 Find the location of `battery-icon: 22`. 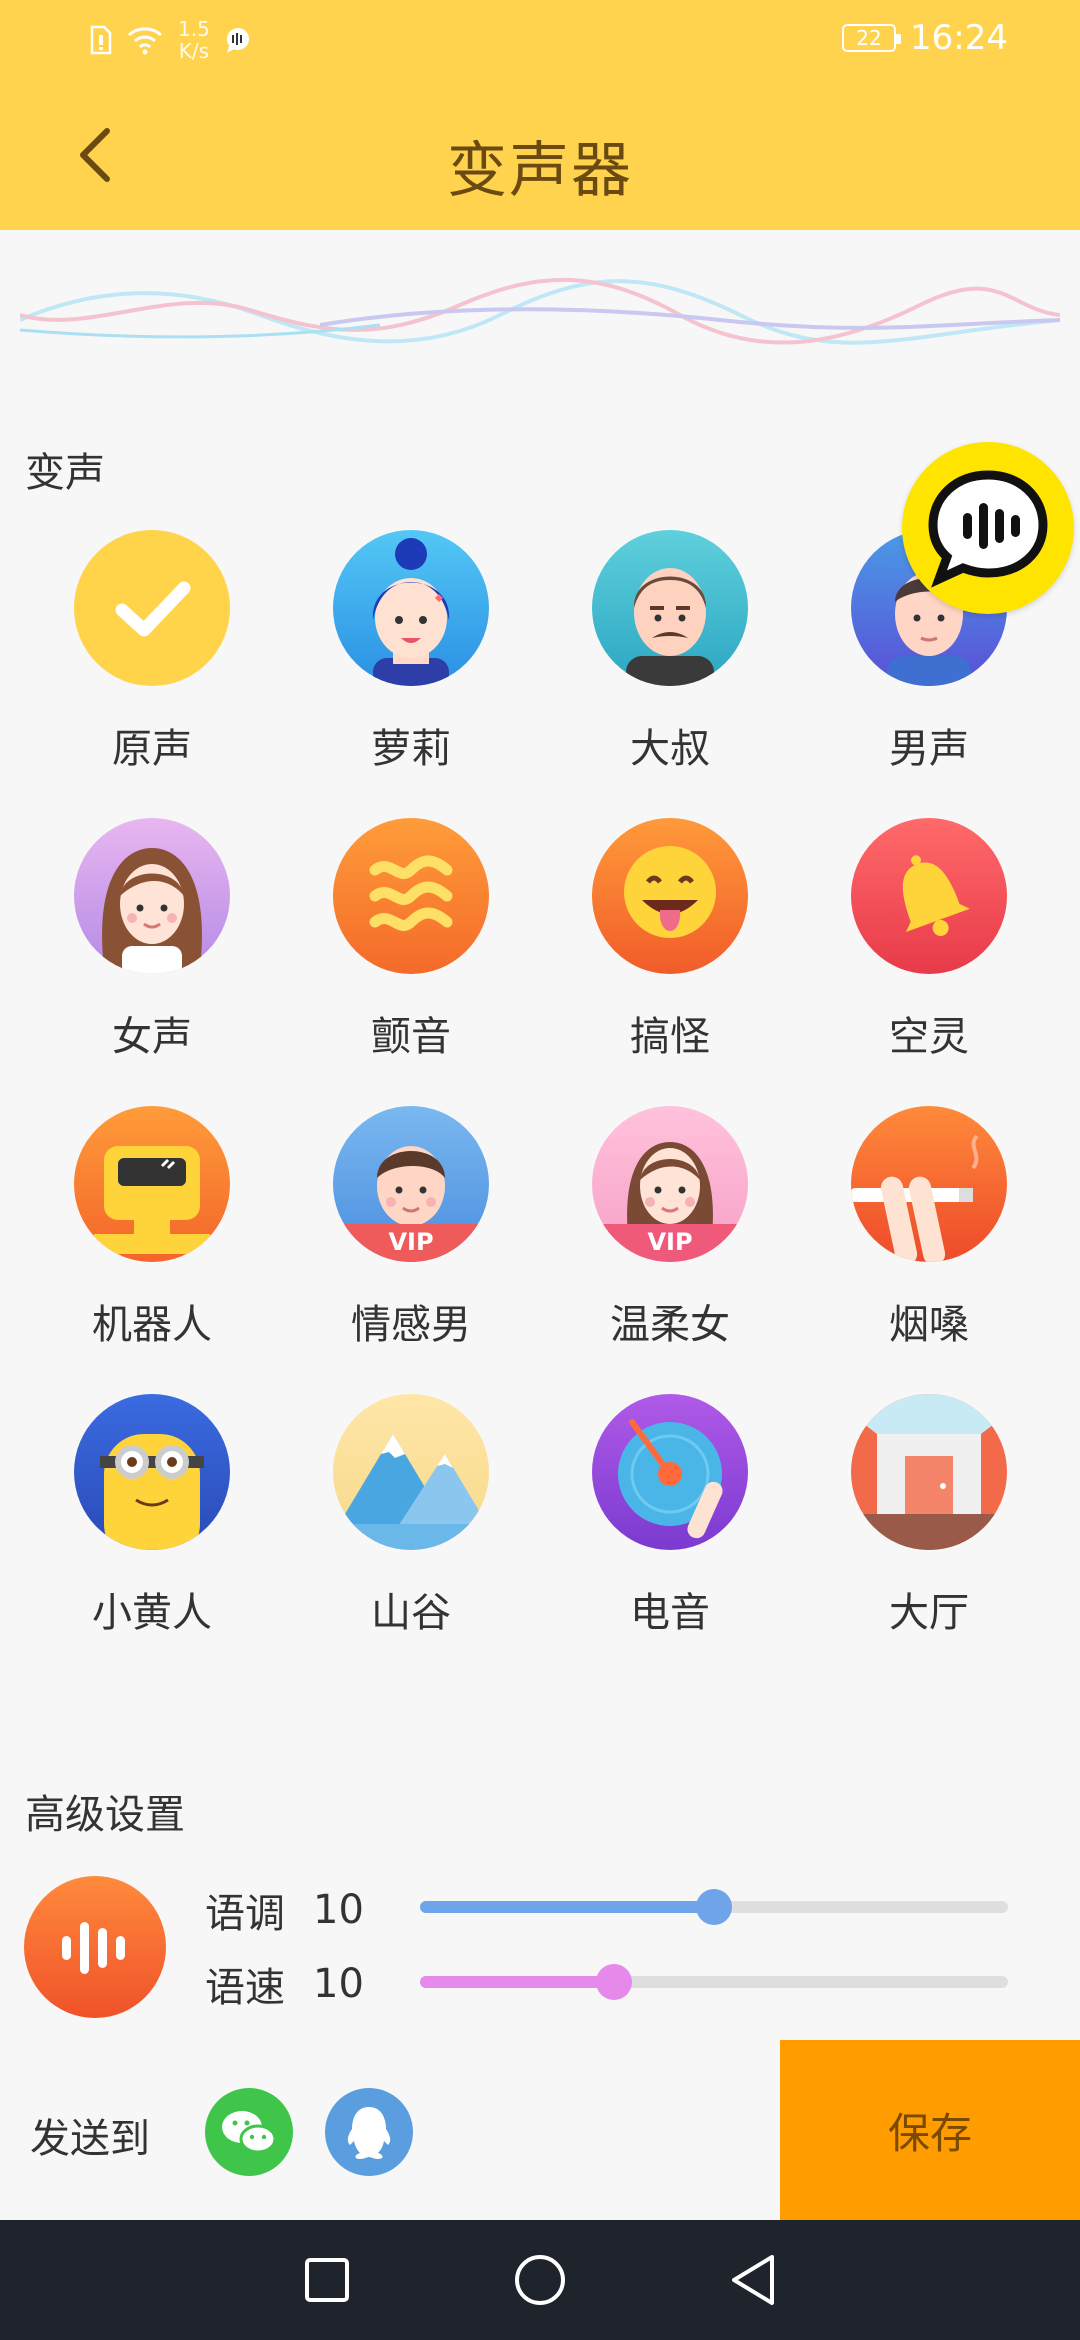

battery-icon: 22 is located at coordinates (872, 38).